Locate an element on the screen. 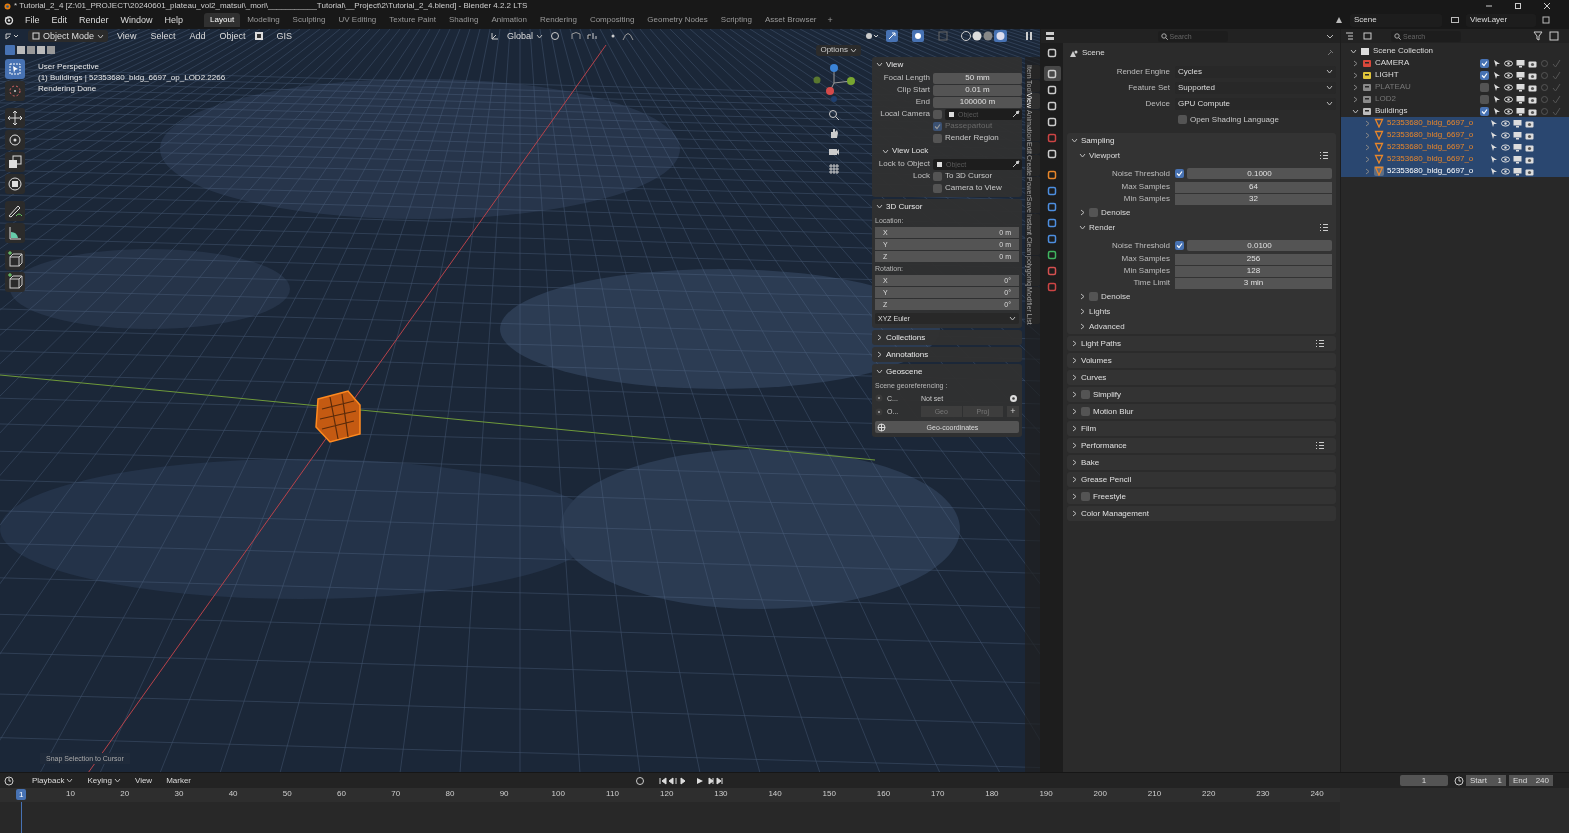 This screenshot has height=833, width=1569. panel-header: Bake is located at coordinates (1201, 462).